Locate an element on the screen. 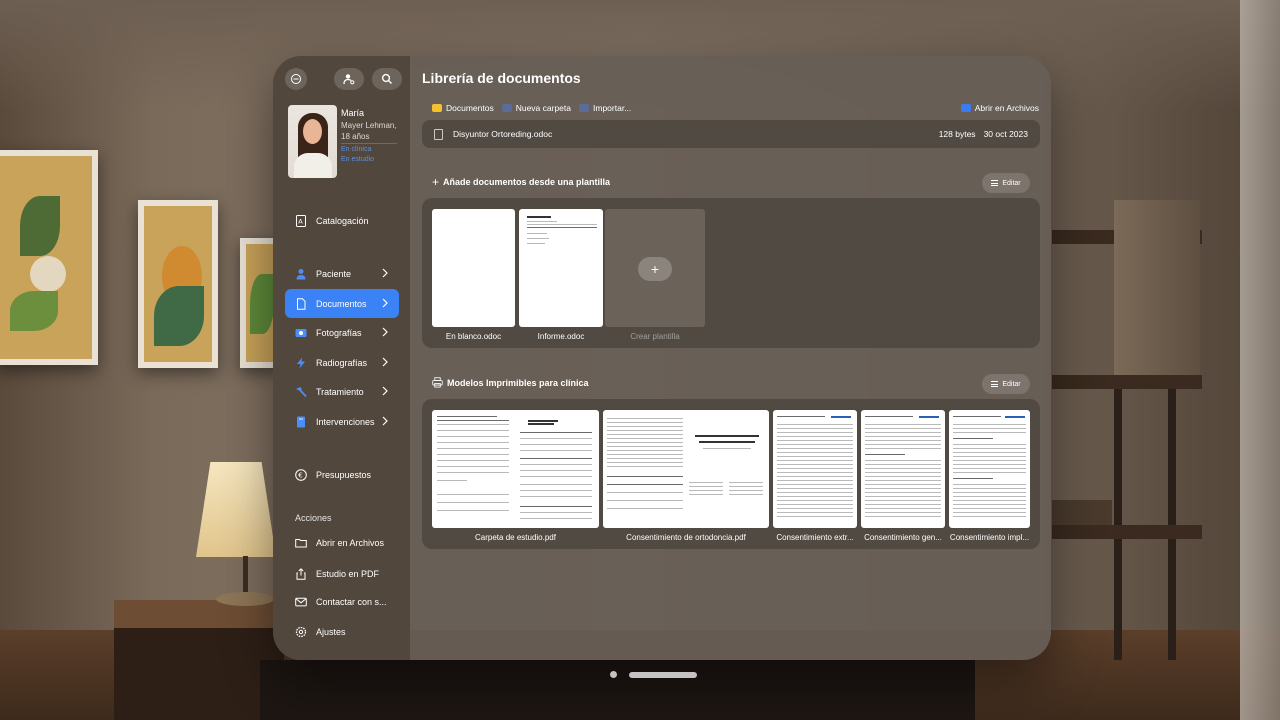 This screenshot has width=1280, height=720. templates-section-title: + Añade documentos desde una plantilla is located at coordinates (521, 182).